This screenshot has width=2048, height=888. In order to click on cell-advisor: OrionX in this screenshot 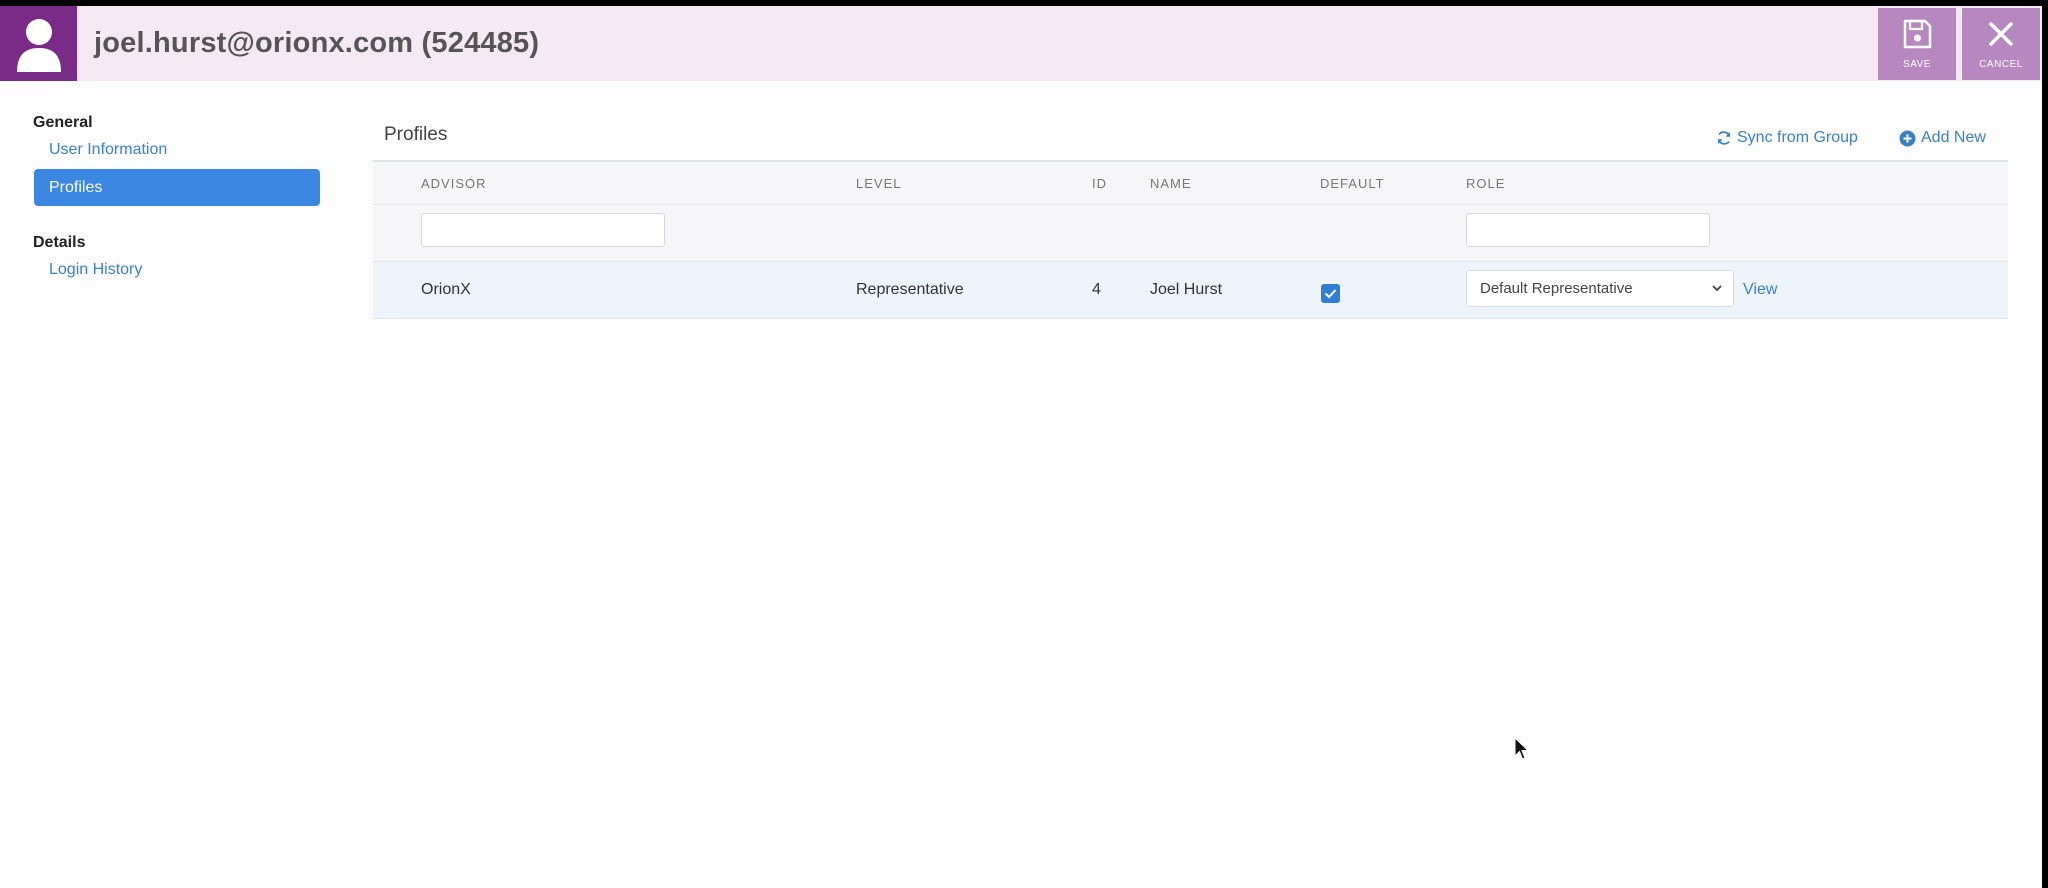, I will do `click(446, 289)`.